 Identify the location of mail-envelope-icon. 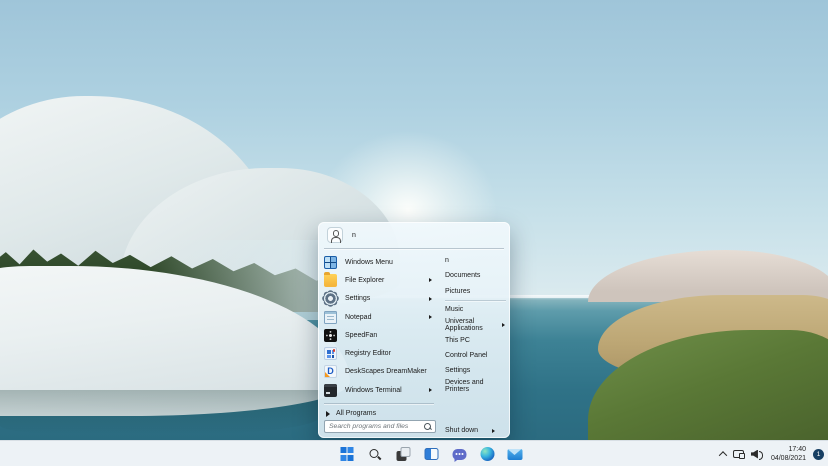
(515, 454).